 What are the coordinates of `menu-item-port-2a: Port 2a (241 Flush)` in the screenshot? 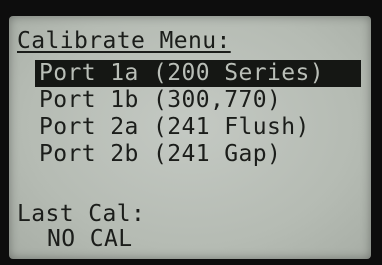 It's located at (198, 127).